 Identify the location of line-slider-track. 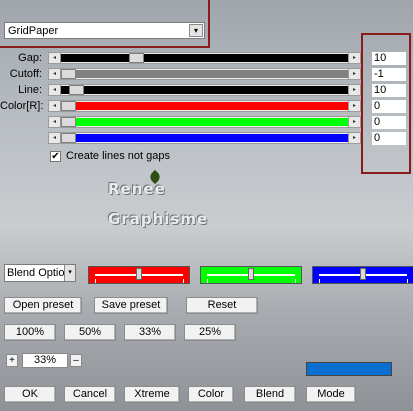
(204, 90).